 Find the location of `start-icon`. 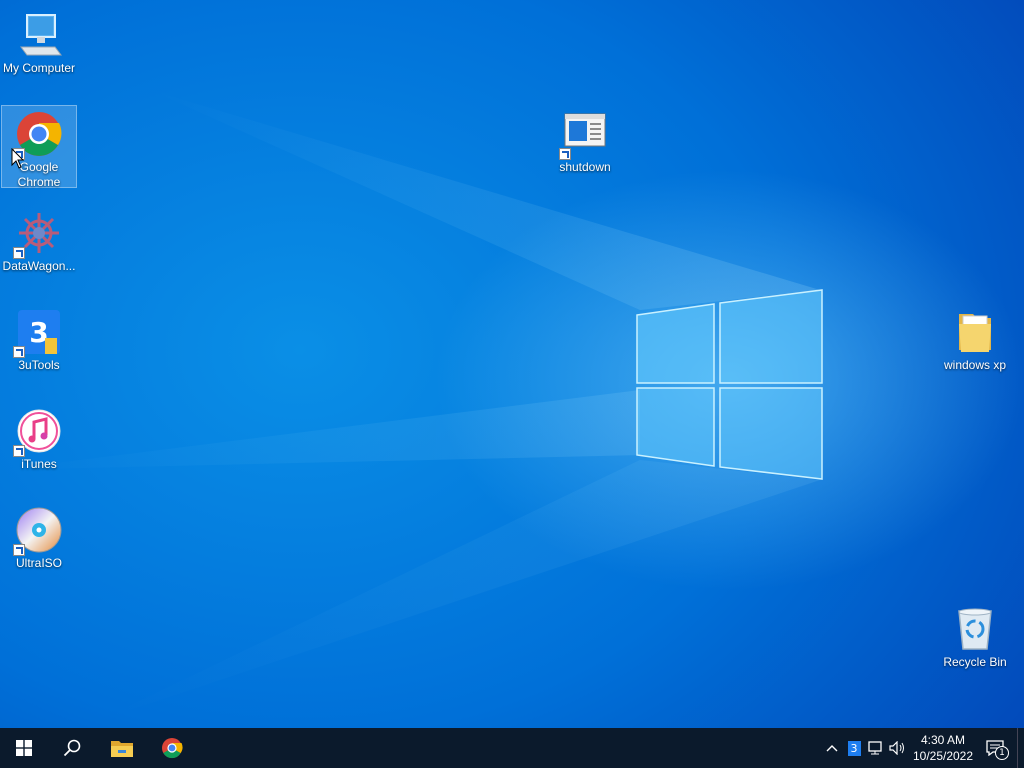

start-icon is located at coordinates (24, 748).